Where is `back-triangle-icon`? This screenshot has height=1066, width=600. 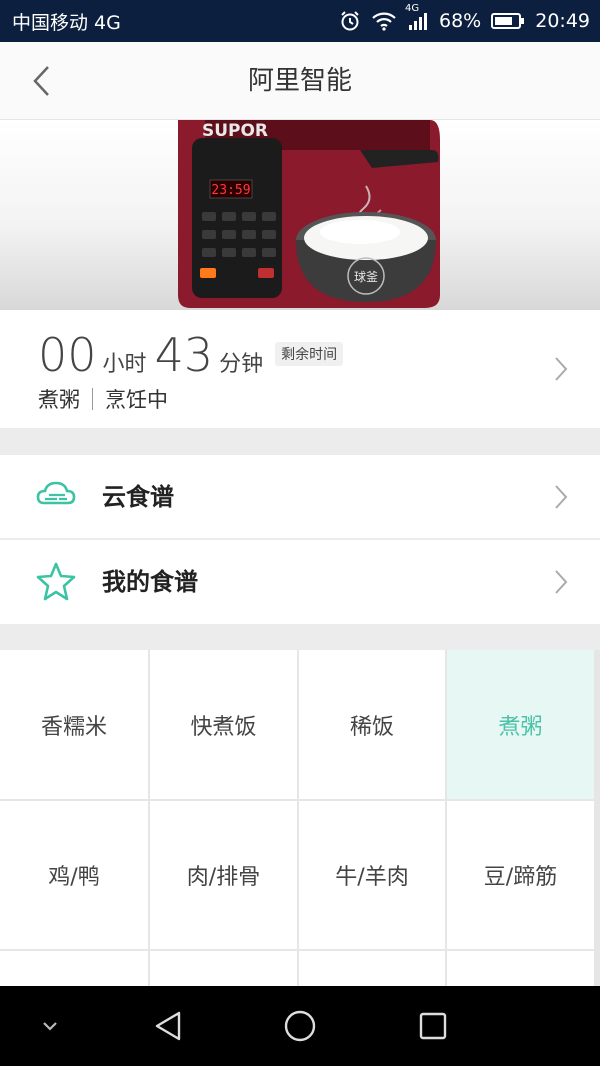 back-triangle-icon is located at coordinates (168, 1026).